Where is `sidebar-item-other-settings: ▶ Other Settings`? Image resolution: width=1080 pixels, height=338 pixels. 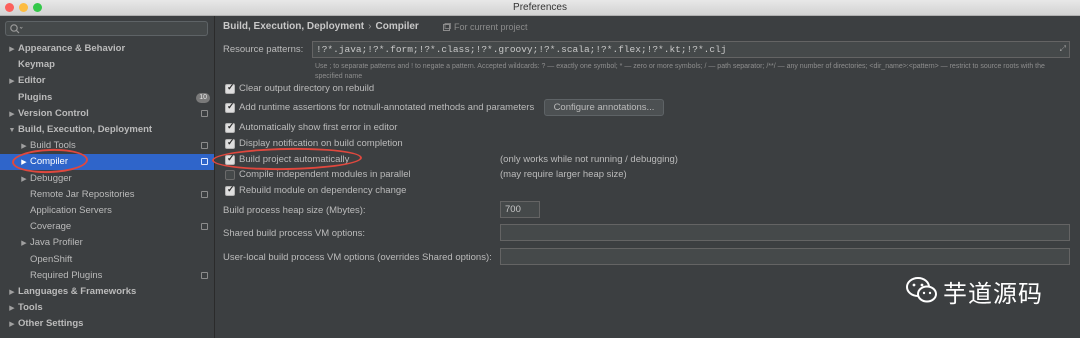 sidebar-item-other-settings: ▶ Other Settings is located at coordinates (107, 324).